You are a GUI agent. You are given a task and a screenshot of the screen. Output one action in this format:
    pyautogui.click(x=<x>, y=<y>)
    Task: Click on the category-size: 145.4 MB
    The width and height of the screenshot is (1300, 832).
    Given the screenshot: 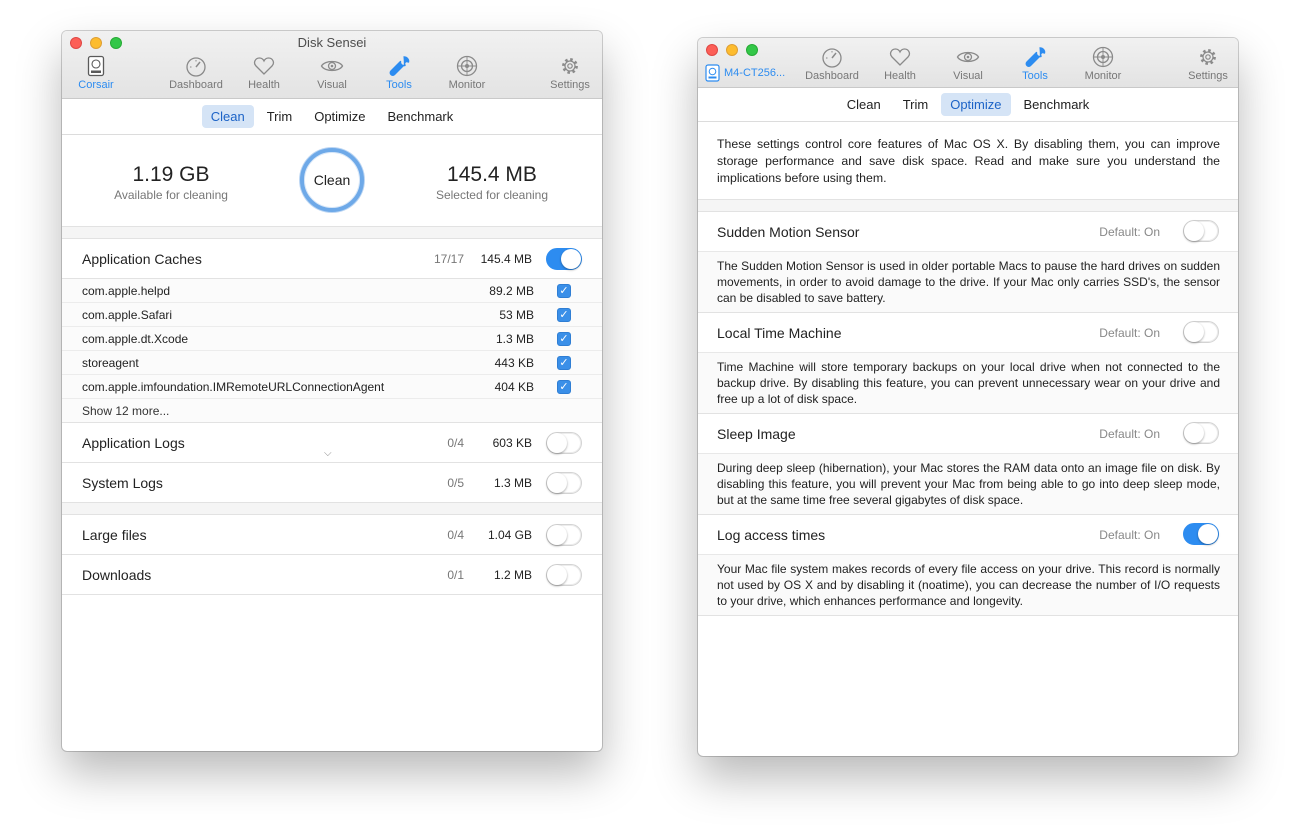 What is the action you would take?
    pyautogui.click(x=506, y=258)
    